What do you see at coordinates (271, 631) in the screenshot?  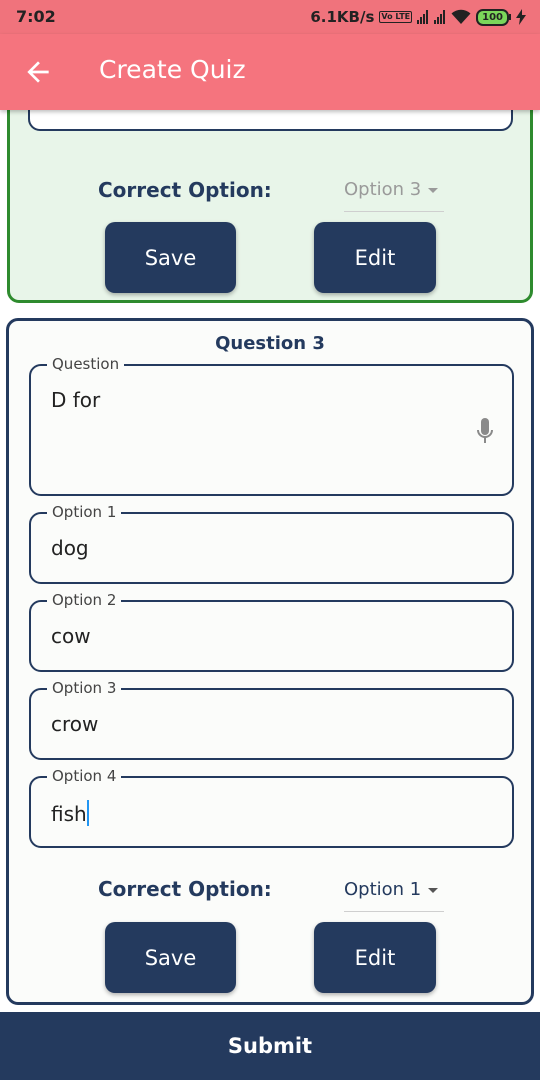 I see `option2-field: Option 2 cow` at bounding box center [271, 631].